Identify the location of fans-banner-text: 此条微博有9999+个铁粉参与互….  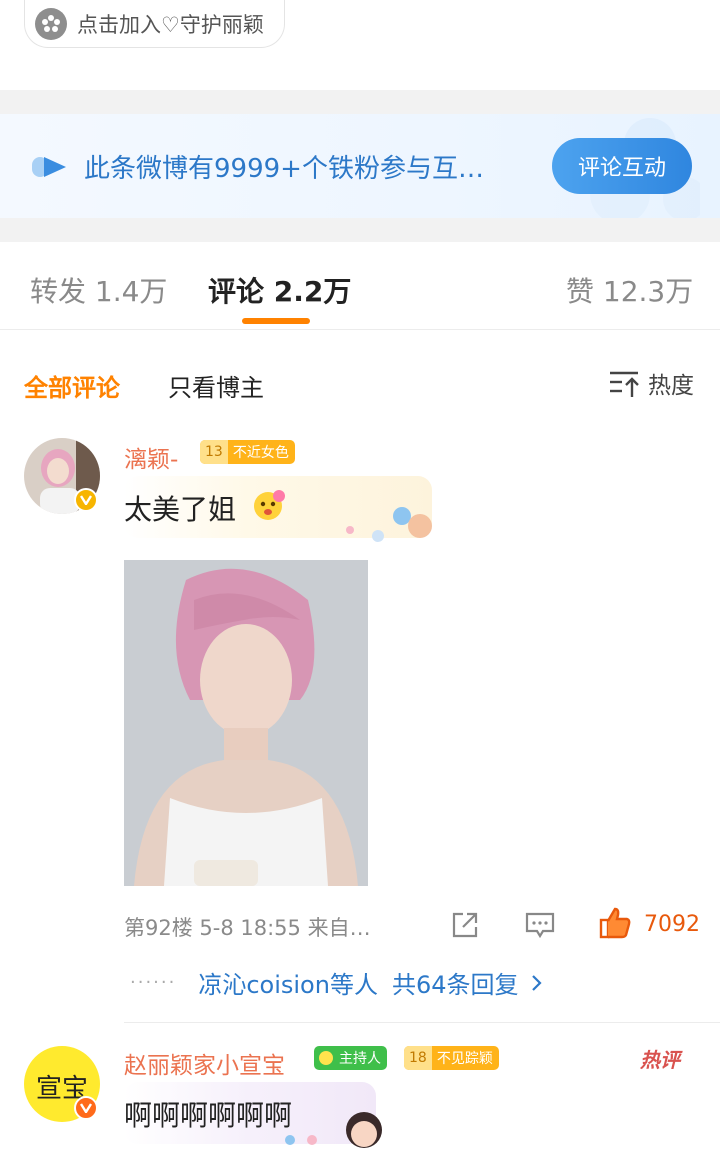
(284, 169).